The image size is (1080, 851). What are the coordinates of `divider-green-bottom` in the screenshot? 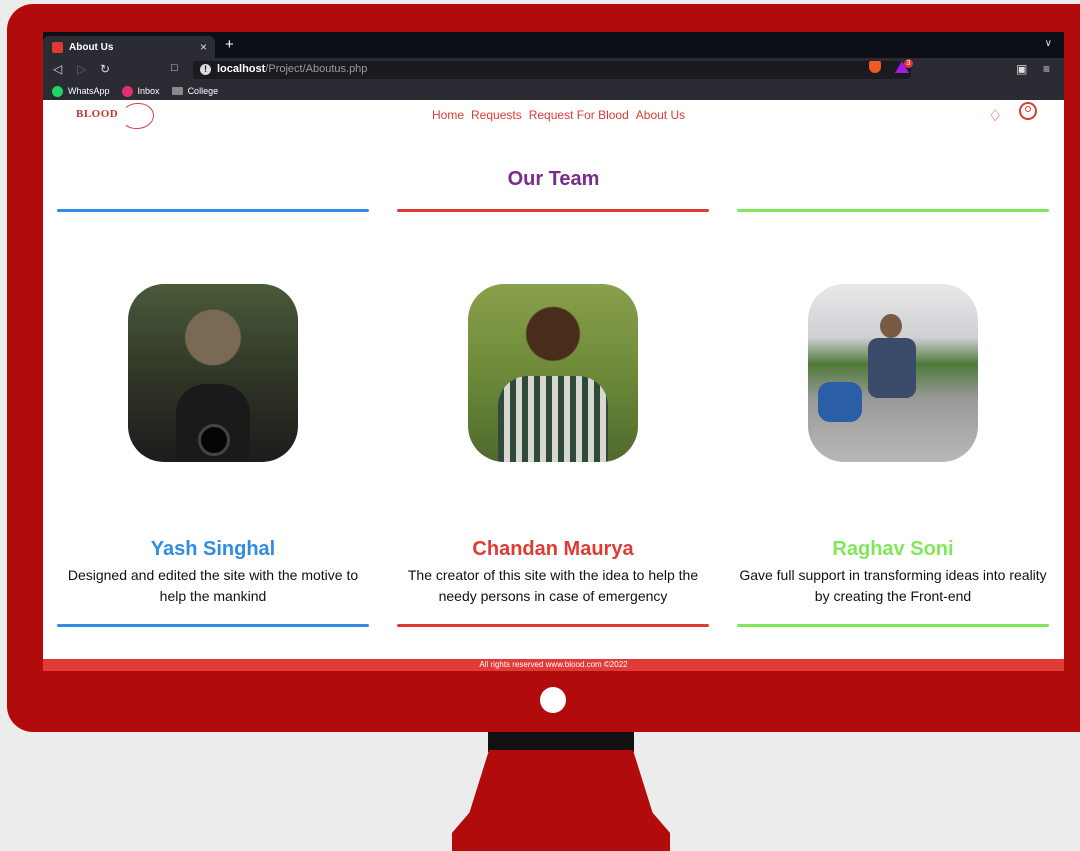 It's located at (893, 625).